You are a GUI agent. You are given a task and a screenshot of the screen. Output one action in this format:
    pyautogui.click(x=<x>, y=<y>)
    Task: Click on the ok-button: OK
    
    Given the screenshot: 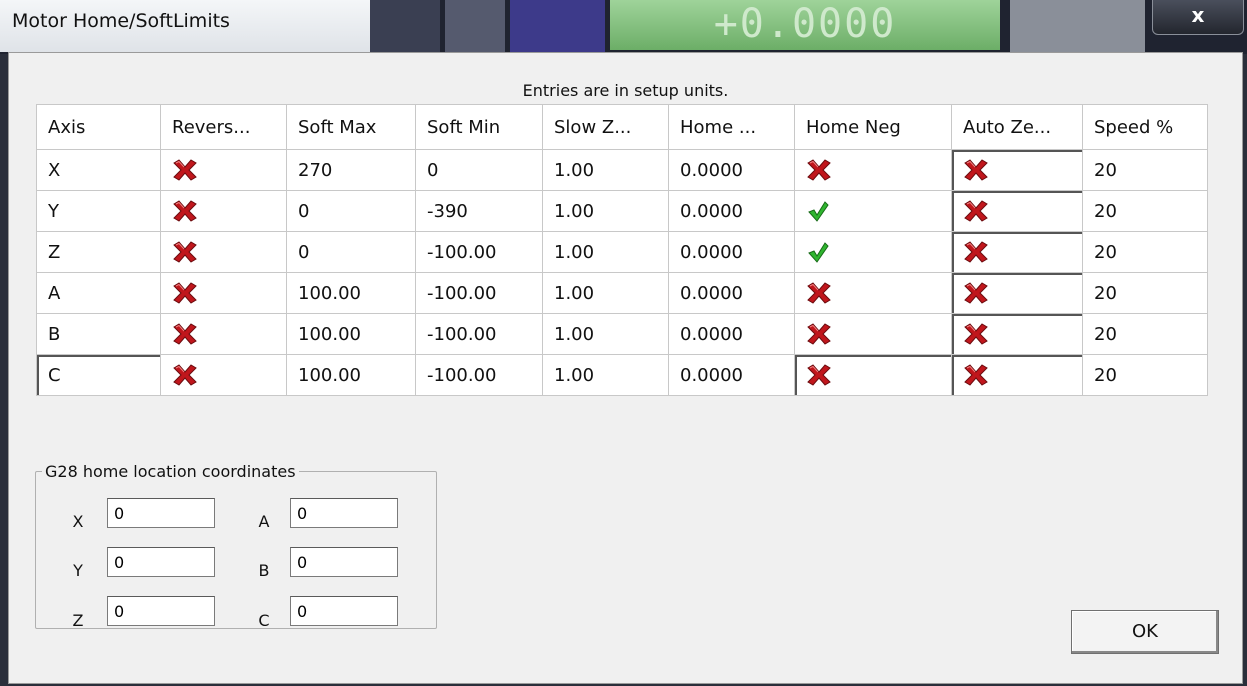 What is the action you would take?
    pyautogui.click(x=1145, y=632)
    